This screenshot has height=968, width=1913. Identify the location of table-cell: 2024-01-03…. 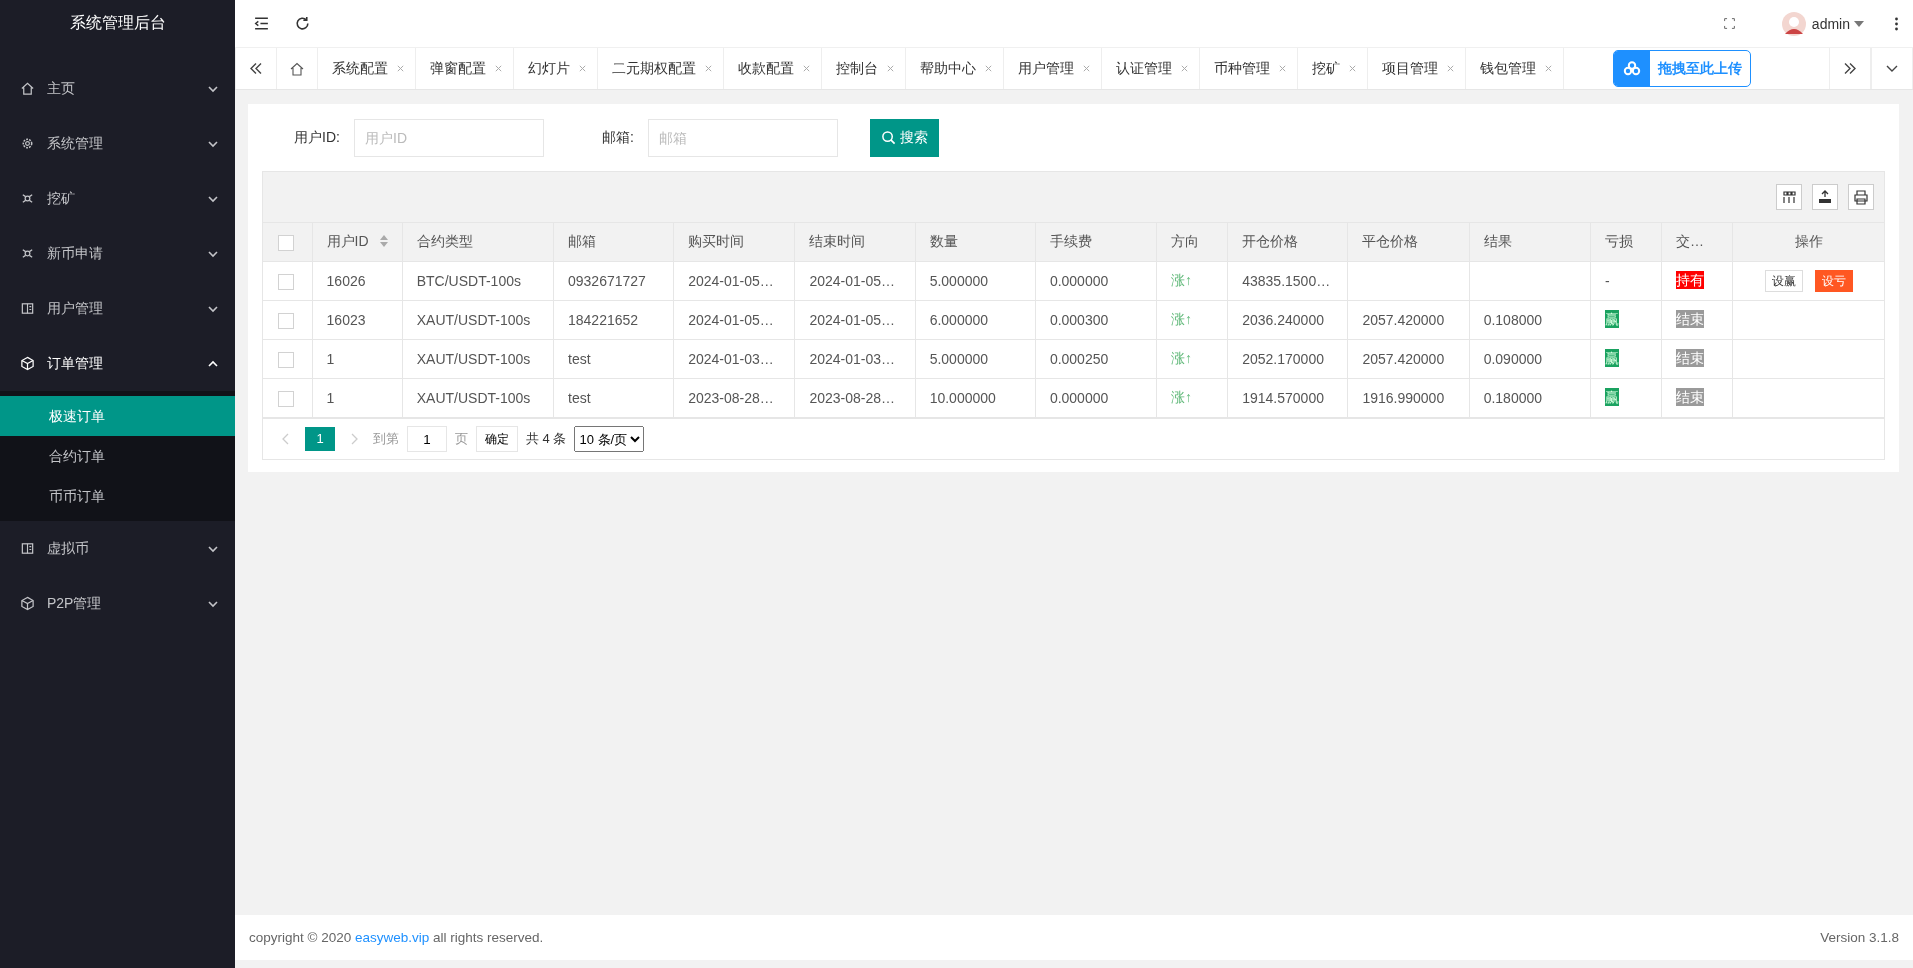
(852, 359).